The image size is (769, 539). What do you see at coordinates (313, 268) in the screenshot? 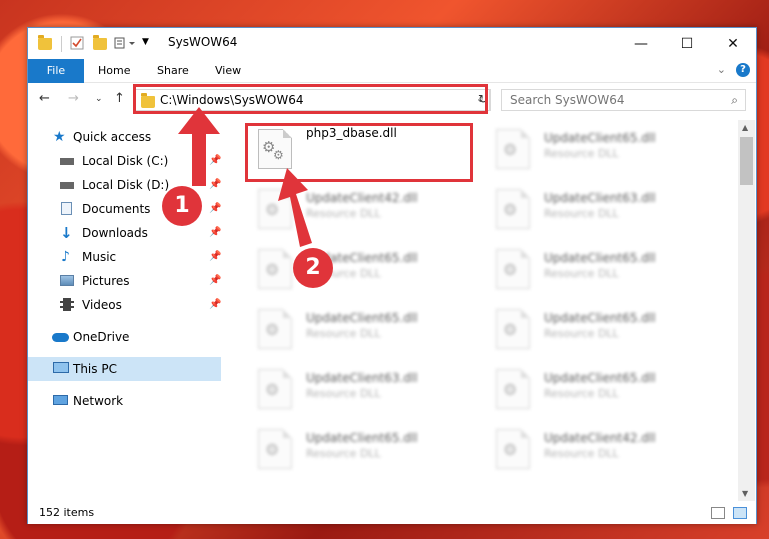
I see `callout-step-2: 2` at bounding box center [313, 268].